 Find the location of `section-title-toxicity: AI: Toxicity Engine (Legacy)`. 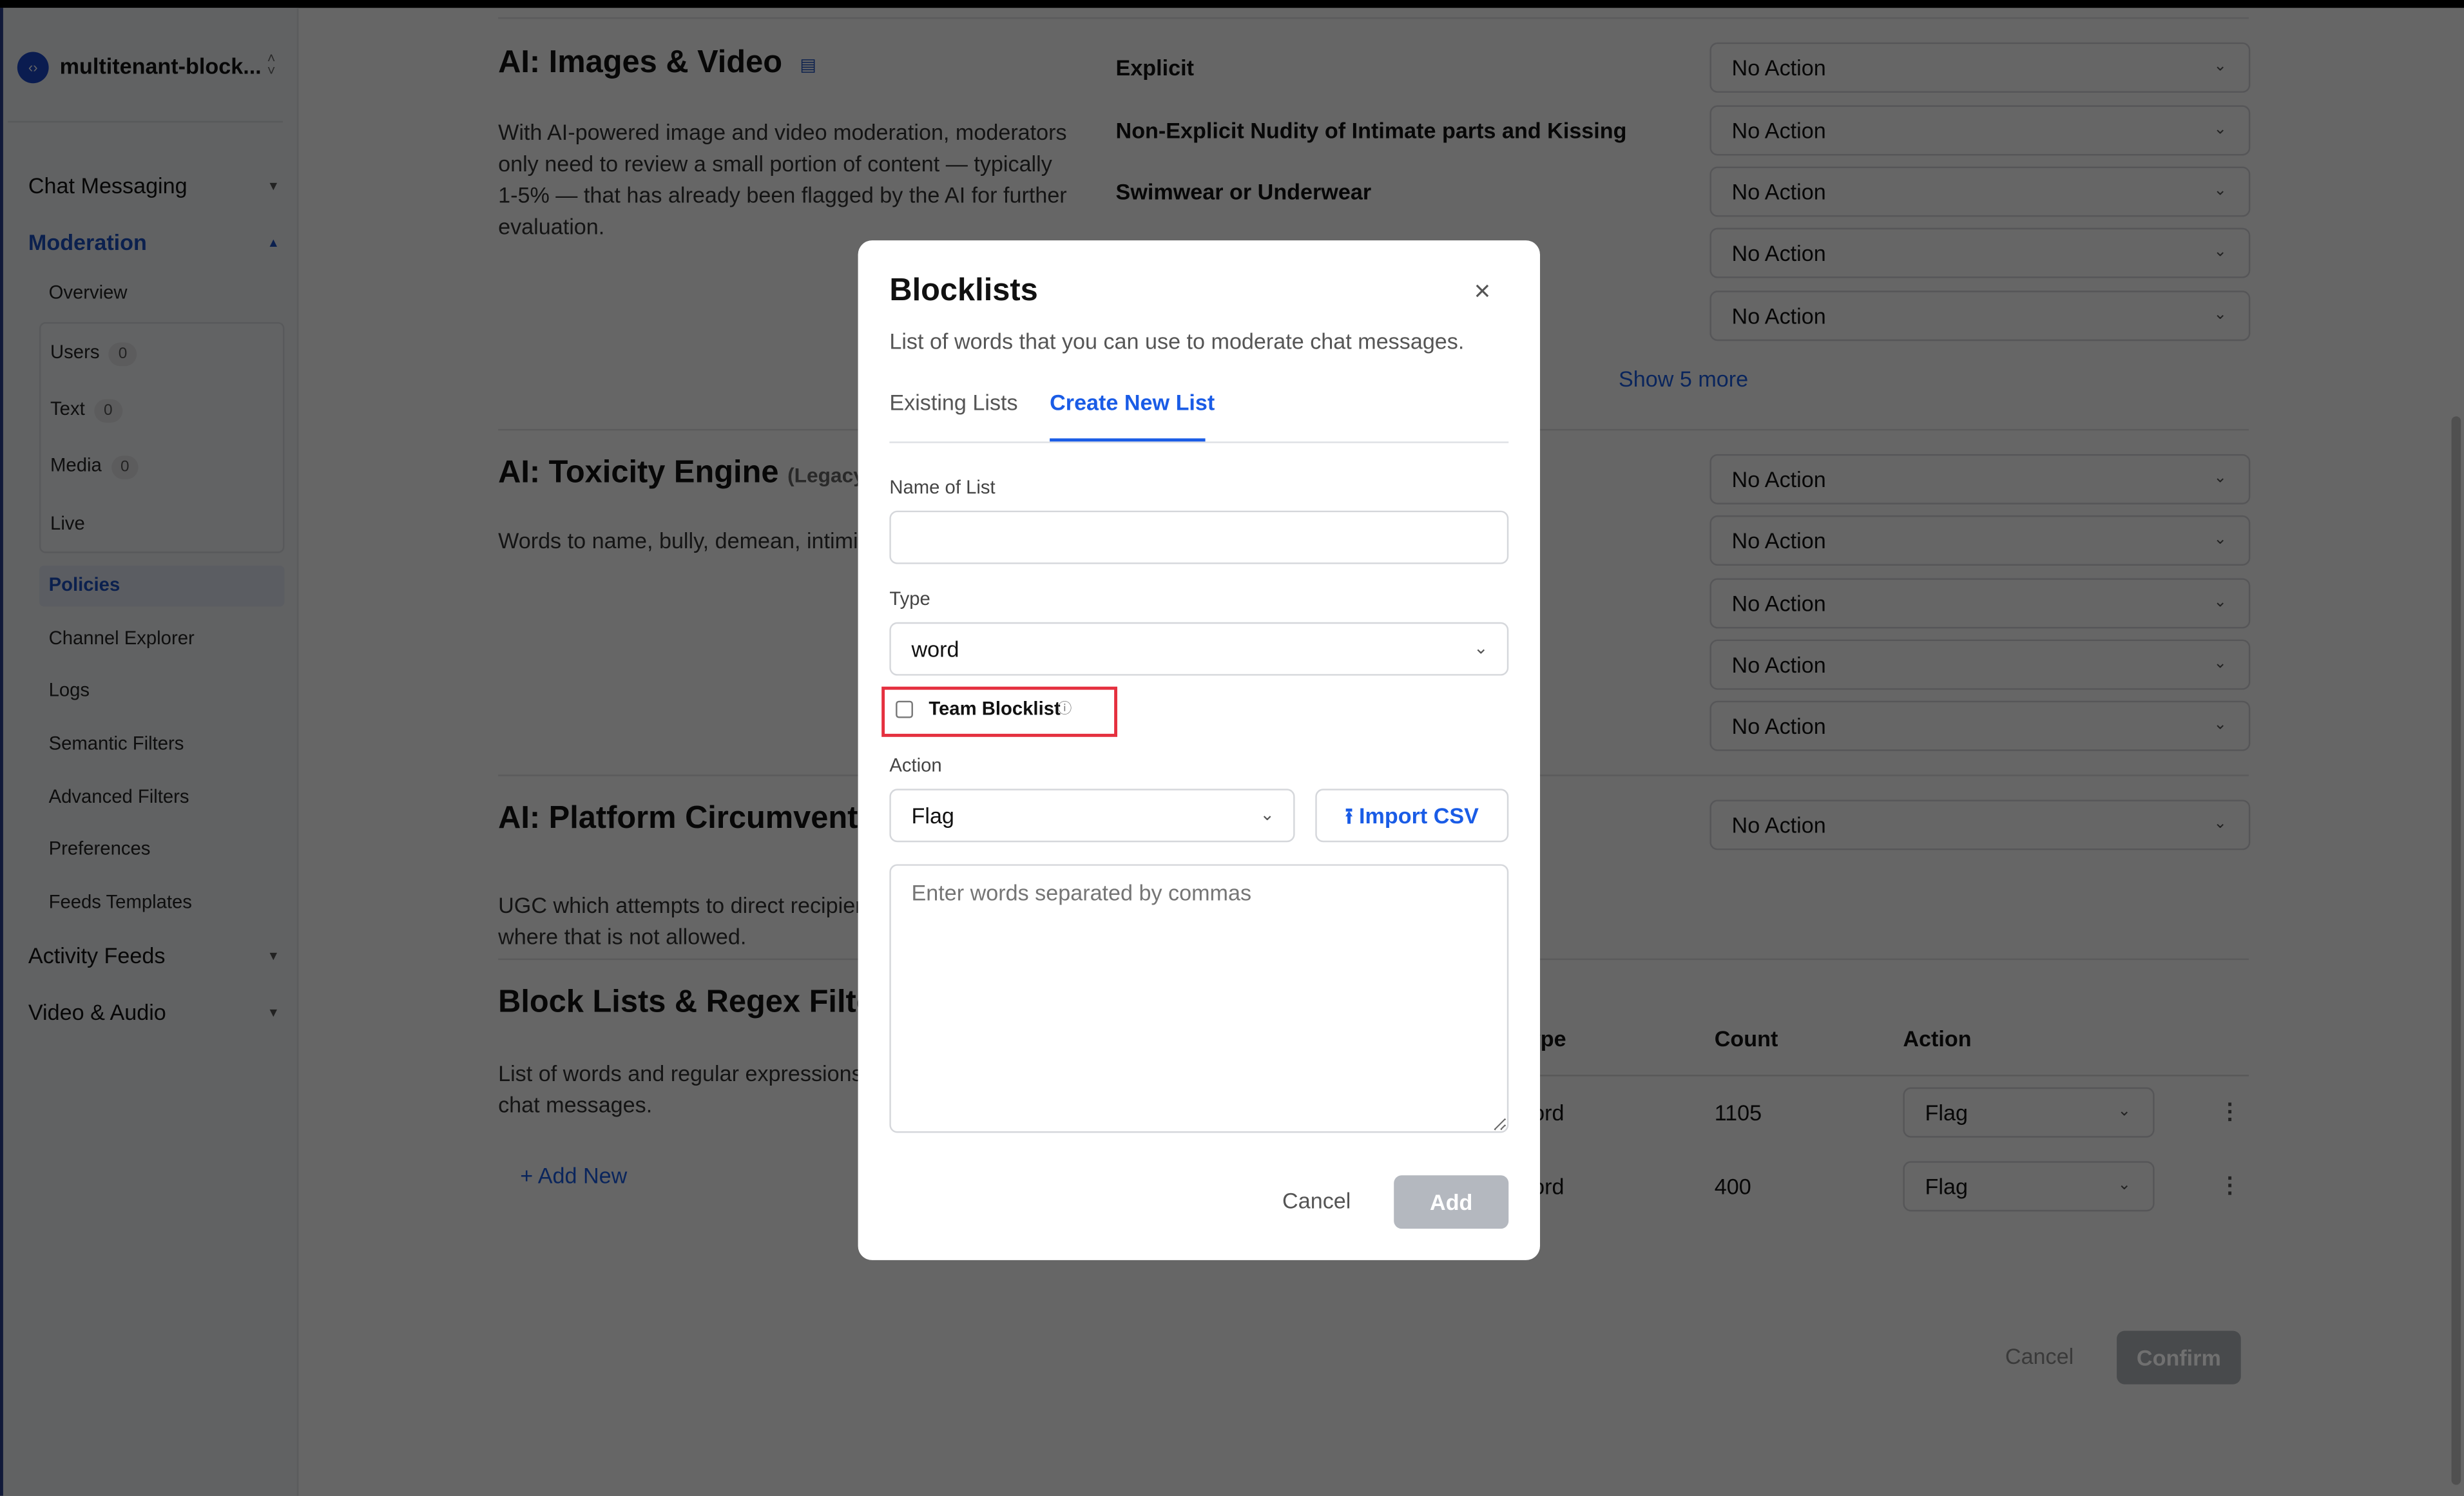

section-title-toxicity: AI: Toxicity Engine (Legacy) is located at coordinates (684, 474).